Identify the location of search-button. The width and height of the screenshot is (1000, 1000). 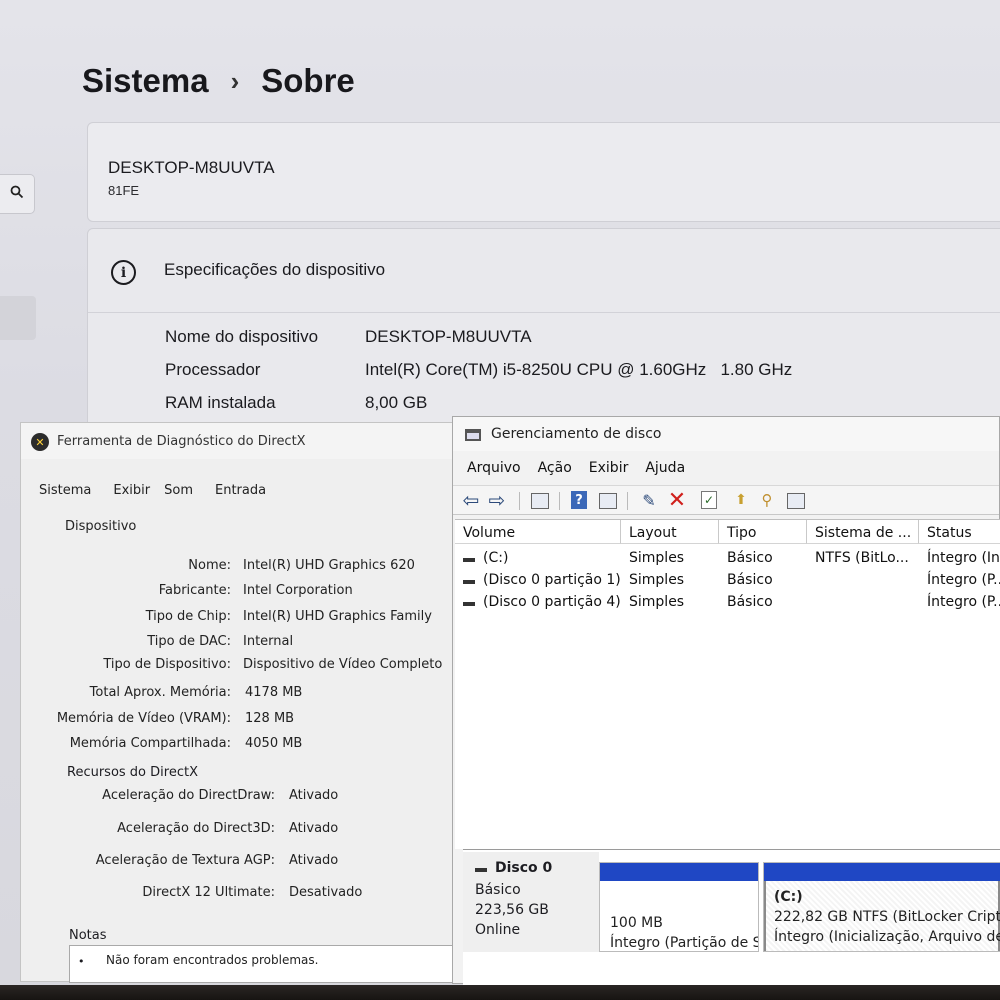
(17, 194).